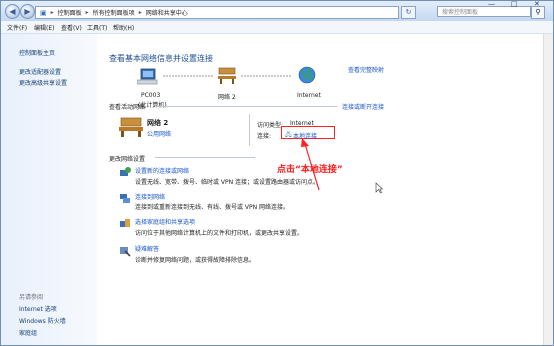 This screenshot has height=346, width=554. What do you see at coordinates (310, 170) in the screenshot?
I see `annotation-label: 点击“本地连接”` at bounding box center [310, 170].